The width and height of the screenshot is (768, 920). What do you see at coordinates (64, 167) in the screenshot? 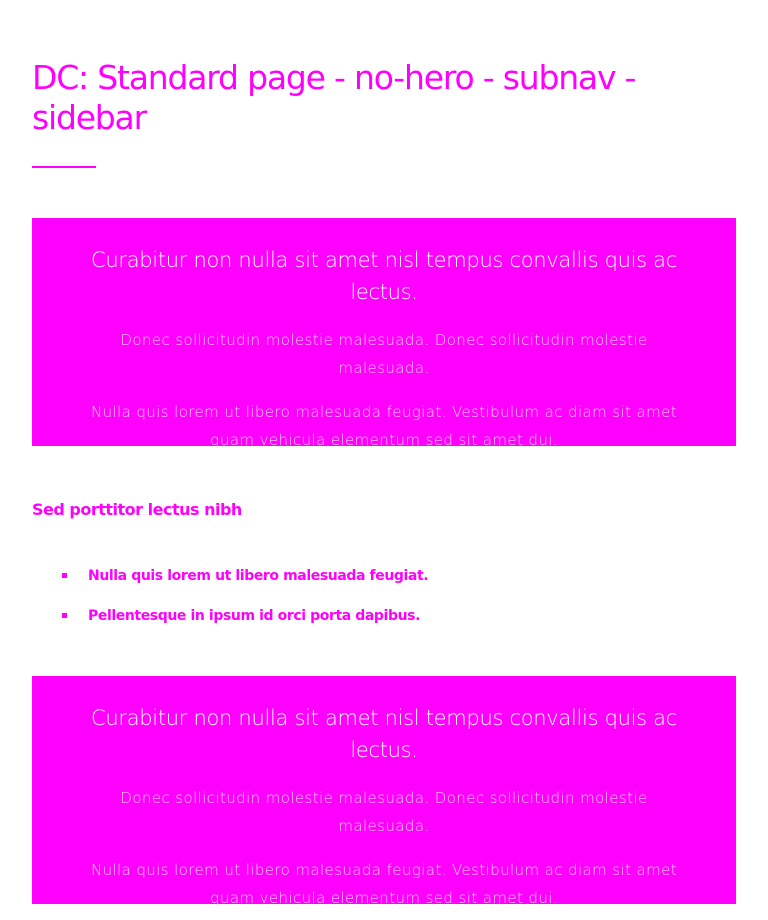
I see `title-underline-divider` at bounding box center [64, 167].